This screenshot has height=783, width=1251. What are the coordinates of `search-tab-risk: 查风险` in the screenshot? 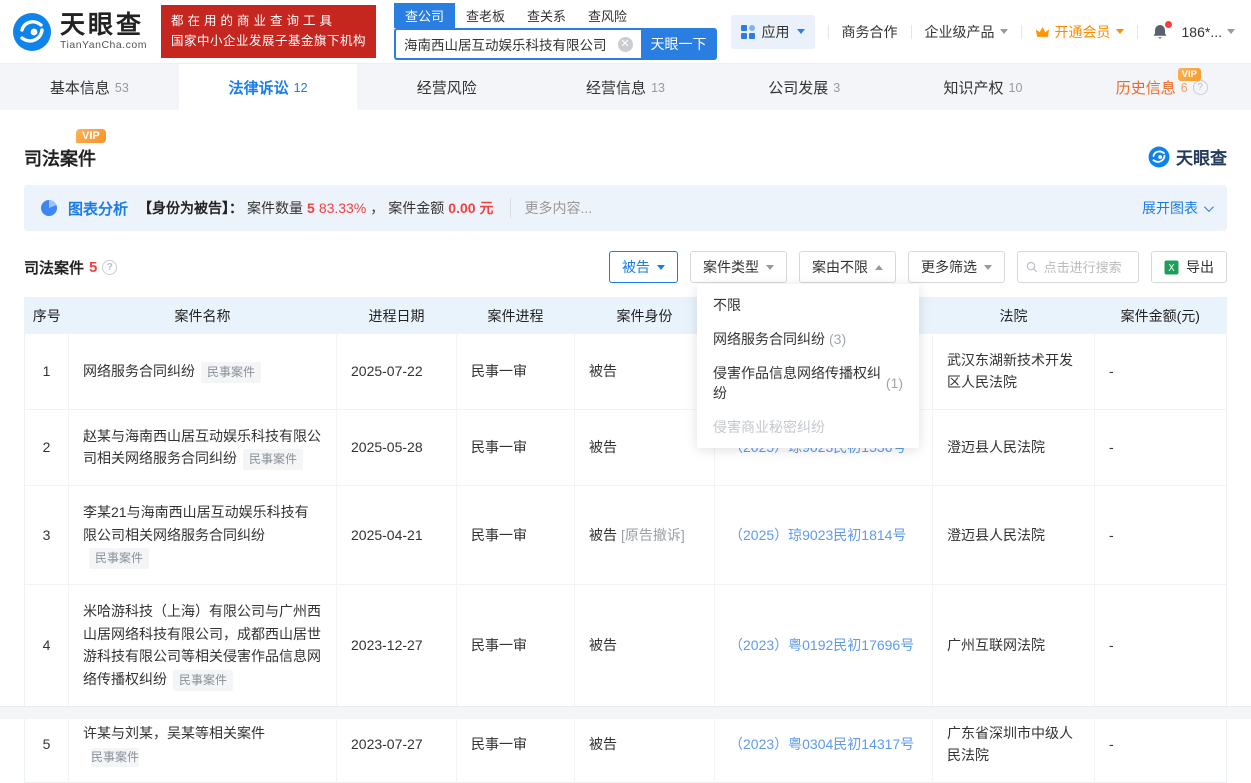 It's located at (607, 15).